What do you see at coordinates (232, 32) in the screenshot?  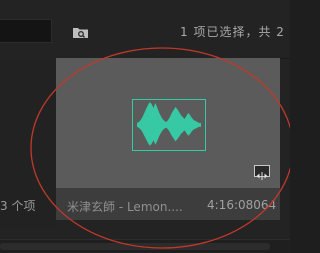 I see `selection-status: 1 项已选择，共 2` at bounding box center [232, 32].